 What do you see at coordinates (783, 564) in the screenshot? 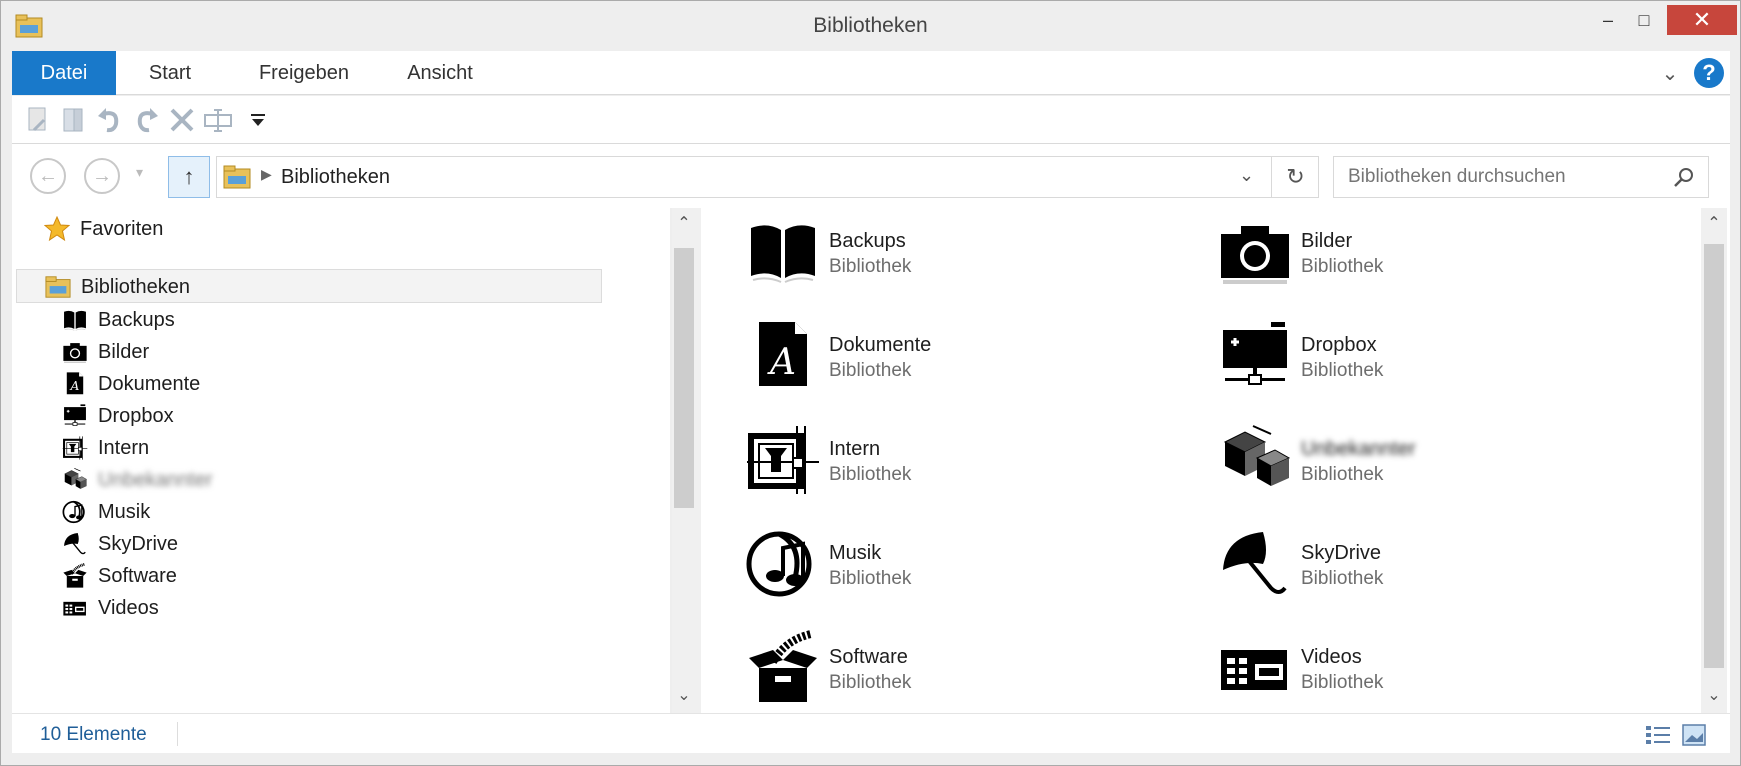
I see `music-icon` at bounding box center [783, 564].